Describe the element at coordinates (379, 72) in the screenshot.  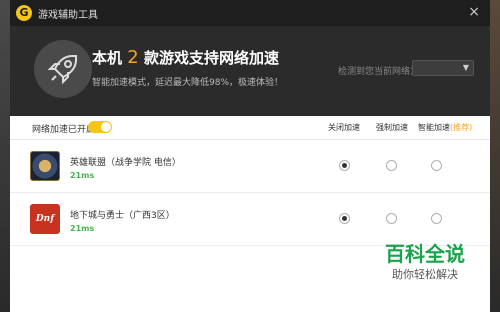
I see `network-detect-label: 检测到您当前网络为` at that location.